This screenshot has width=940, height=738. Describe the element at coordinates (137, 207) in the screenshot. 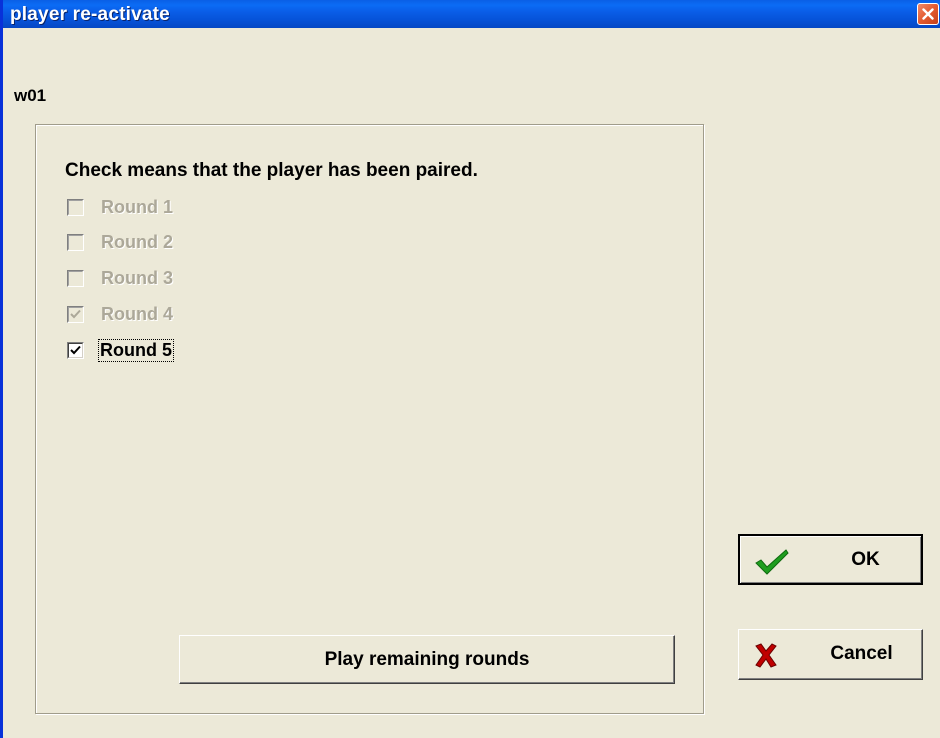

I see `round-1-label: Round 1` at that location.